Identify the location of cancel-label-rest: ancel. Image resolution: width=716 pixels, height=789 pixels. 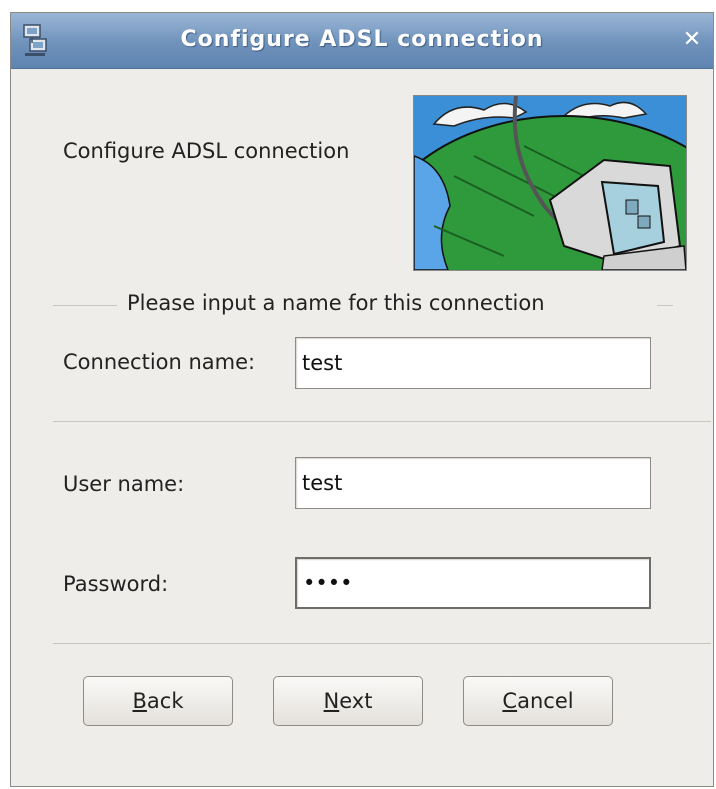
(545, 701).